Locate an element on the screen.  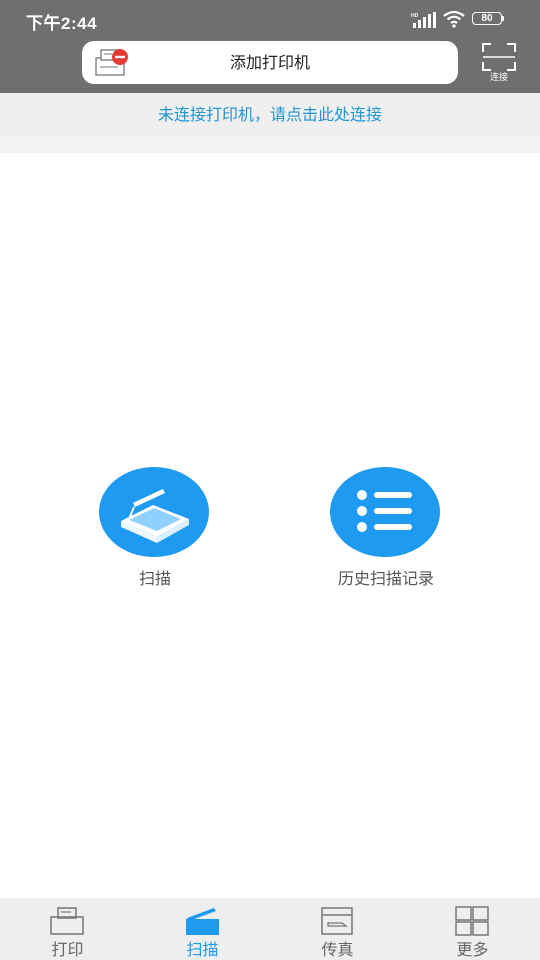
connect-printer-text: 未连接打印机，请点击此处连接 is located at coordinates (269, 114).